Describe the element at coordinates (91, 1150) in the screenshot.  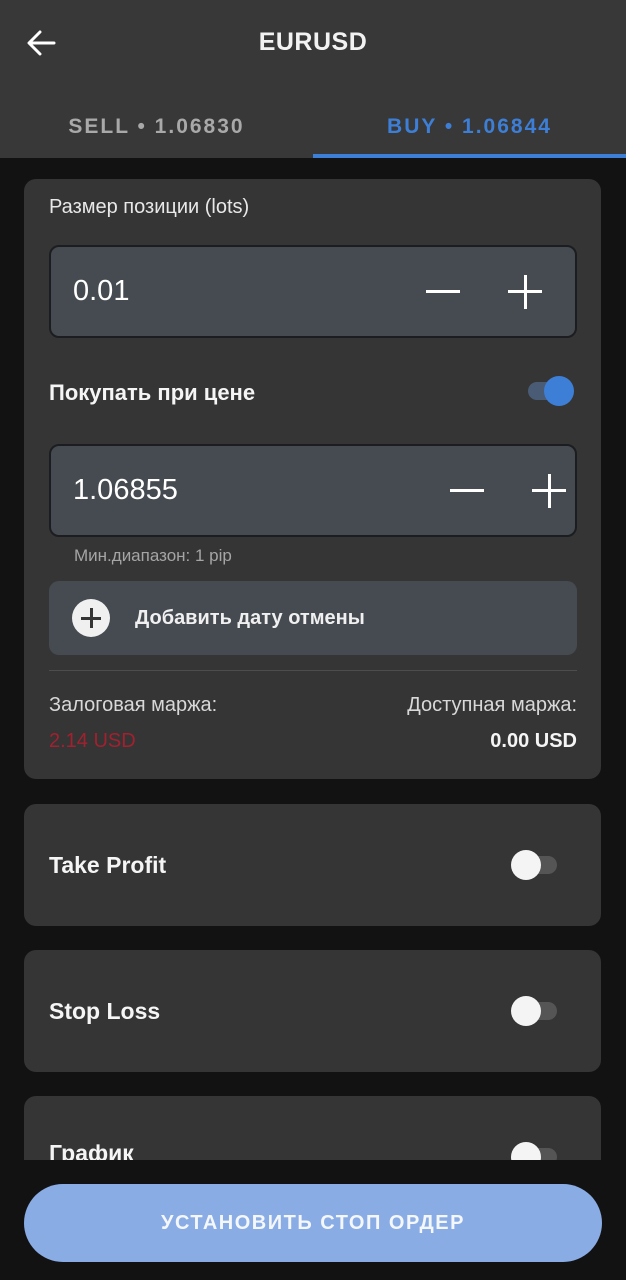
I see `chart-label: График` at that location.